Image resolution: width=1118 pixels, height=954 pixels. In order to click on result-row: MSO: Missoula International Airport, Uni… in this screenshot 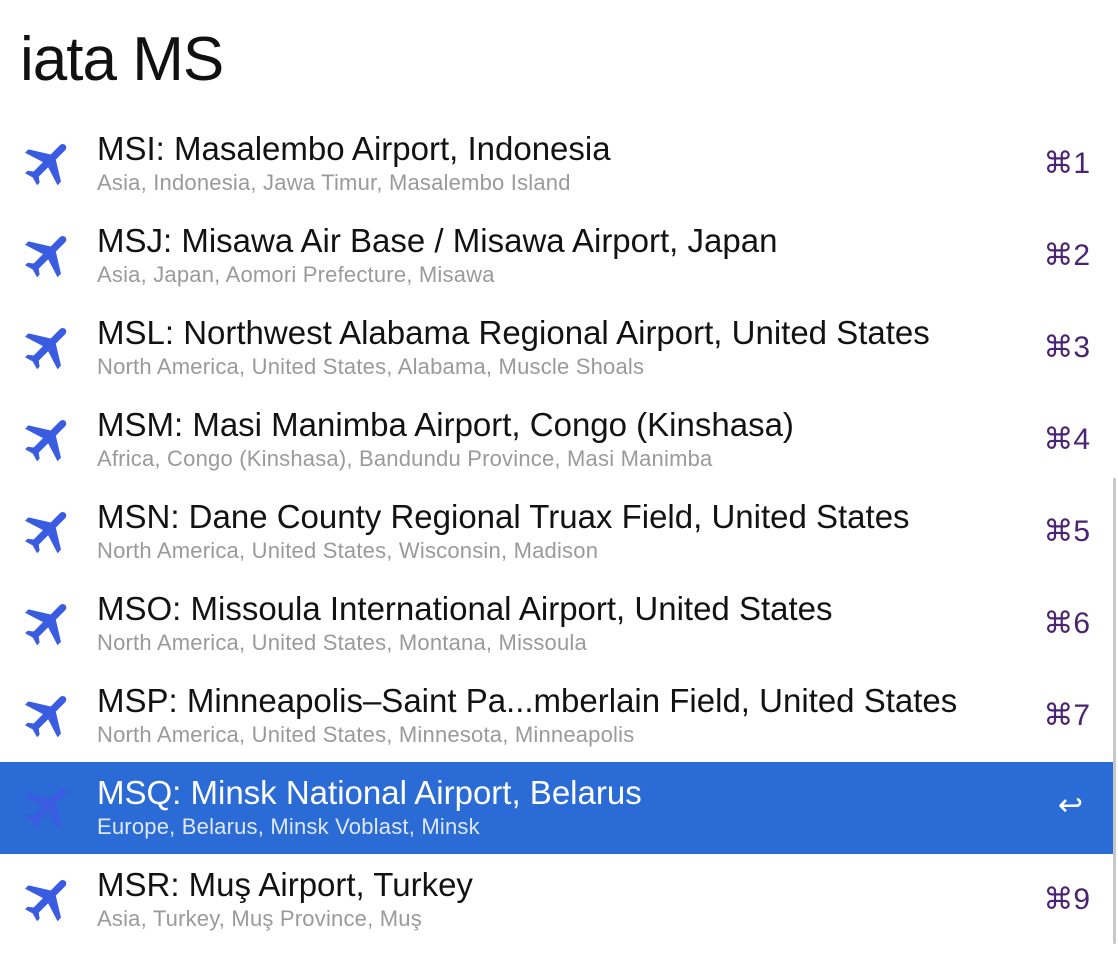, I will do `click(556, 624)`.